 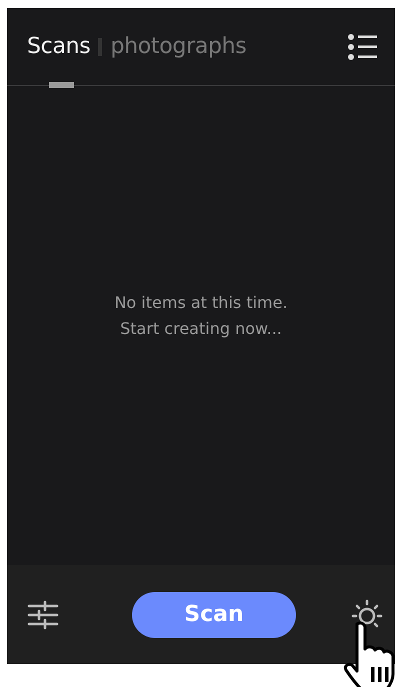 I want to click on scan-button: Scan, so click(x=214, y=615).